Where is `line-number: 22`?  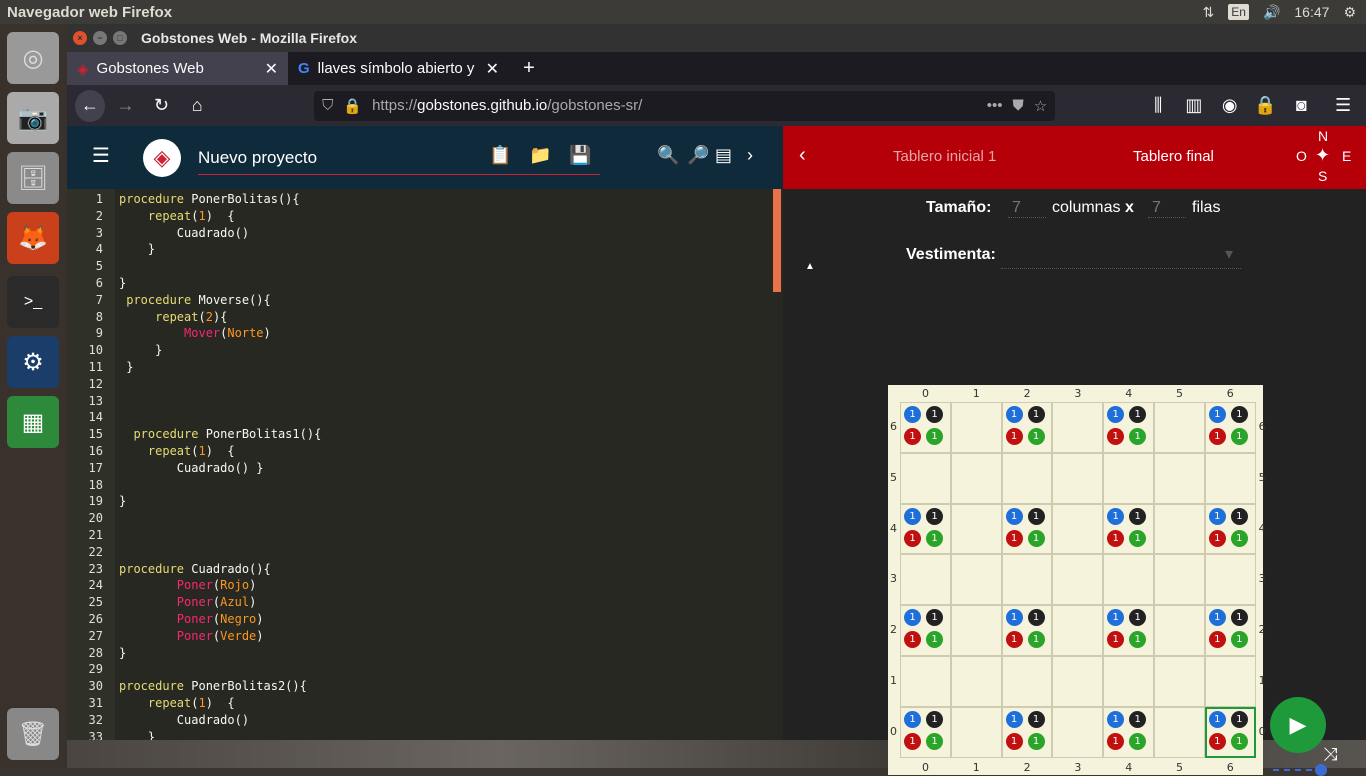
line-number: 22 is located at coordinates (95, 551).